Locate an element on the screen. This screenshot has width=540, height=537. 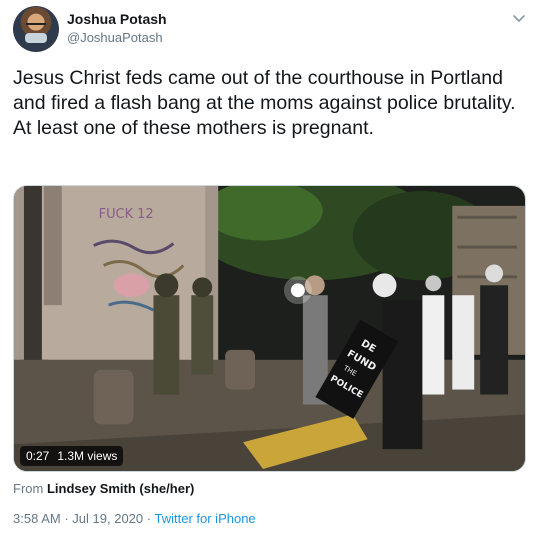
tweet-date: Jul 19, 2020 is located at coordinates (107, 518).